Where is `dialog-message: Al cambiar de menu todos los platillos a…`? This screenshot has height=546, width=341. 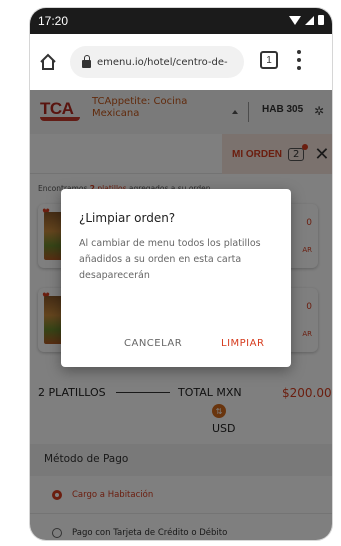
dialog-message: Al cambiar de menu todos los platillos a… is located at coordinates (170, 259).